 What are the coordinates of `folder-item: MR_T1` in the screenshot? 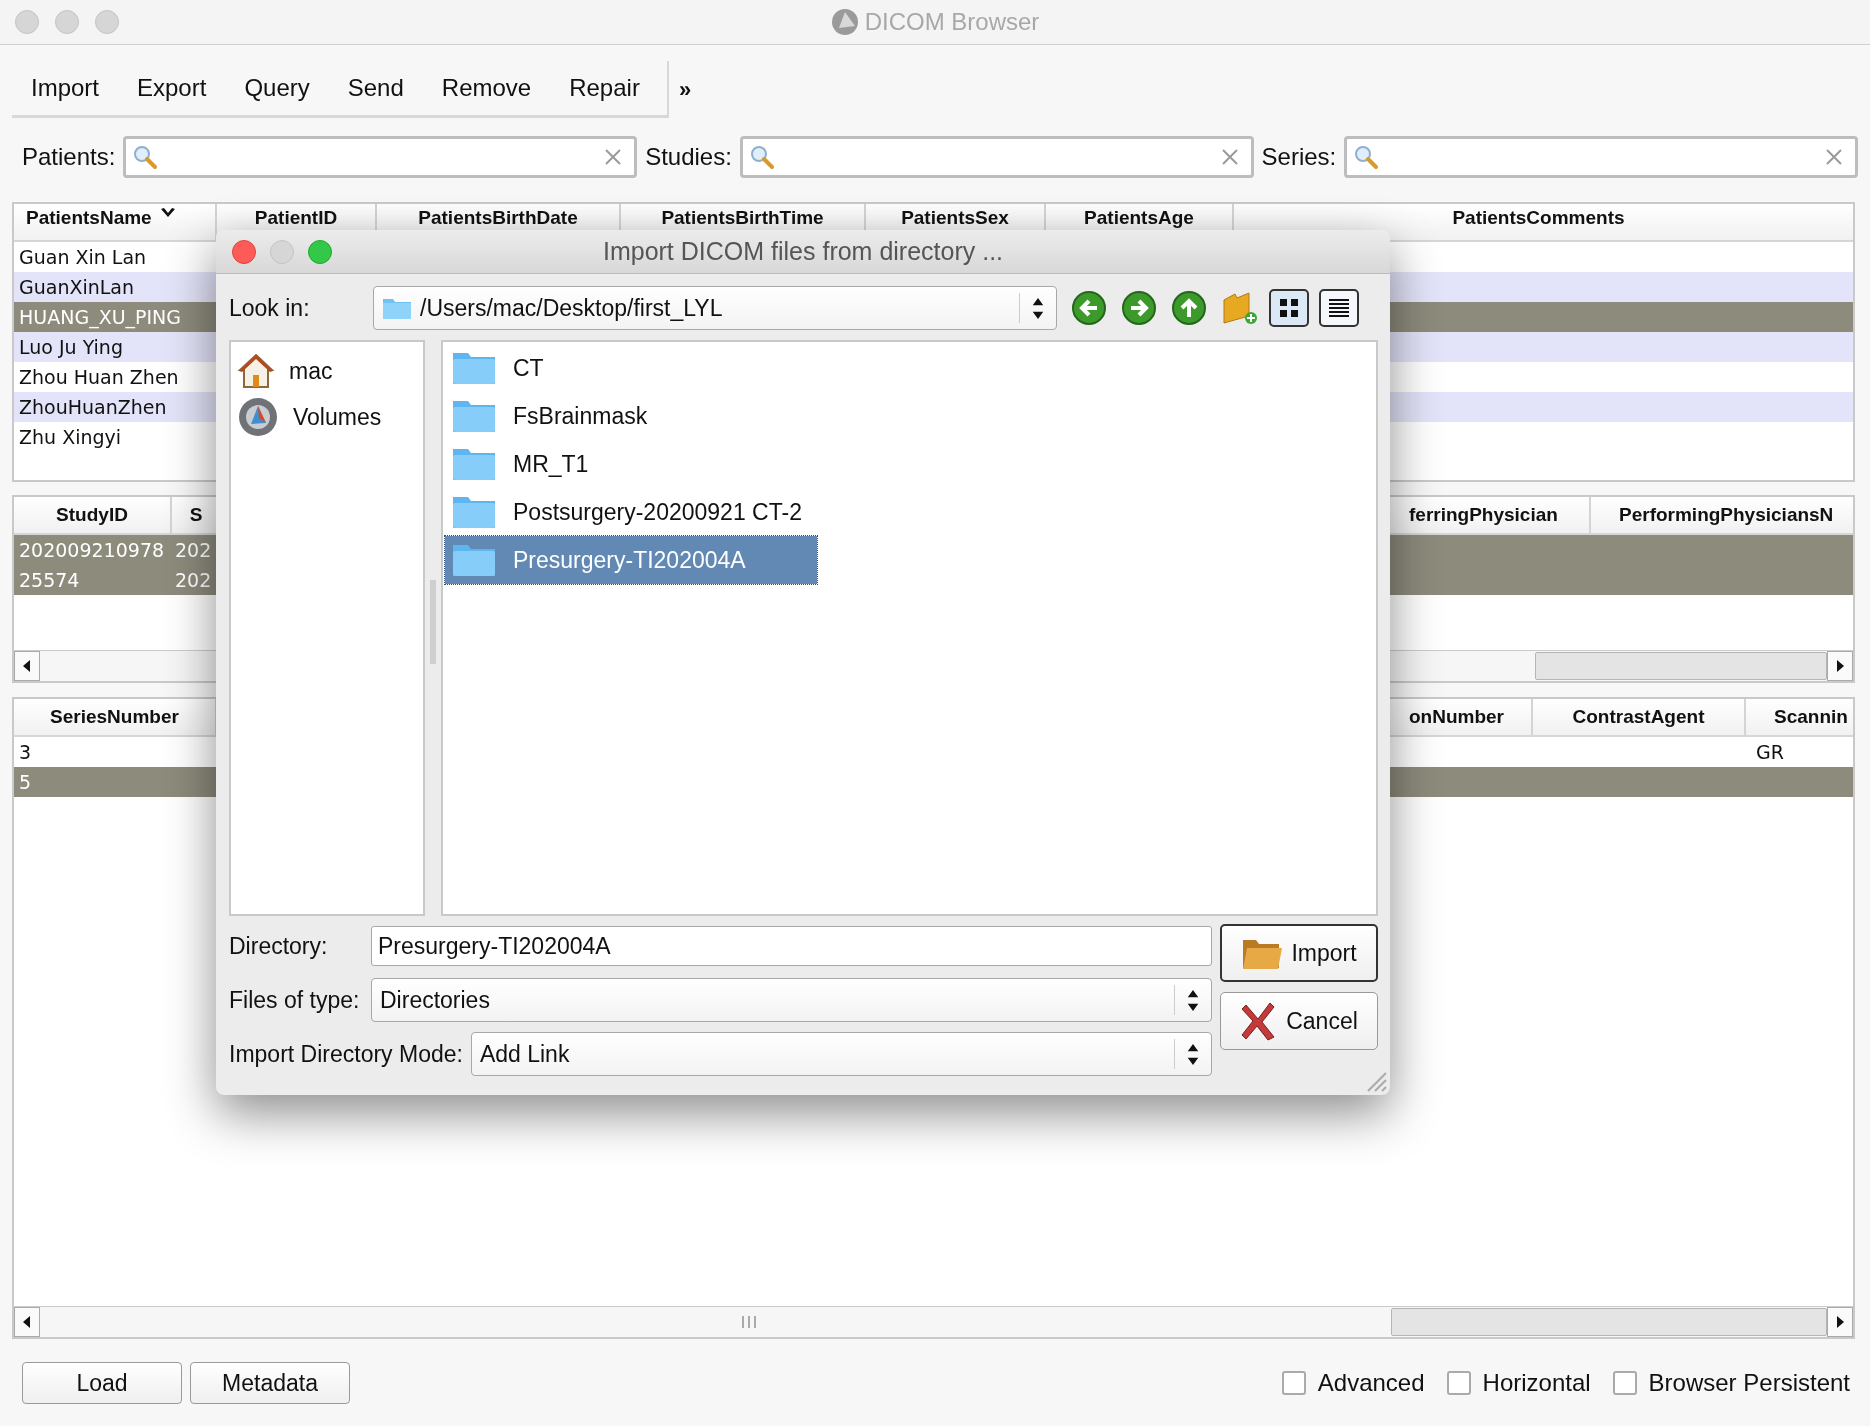 It's located at (631, 464).